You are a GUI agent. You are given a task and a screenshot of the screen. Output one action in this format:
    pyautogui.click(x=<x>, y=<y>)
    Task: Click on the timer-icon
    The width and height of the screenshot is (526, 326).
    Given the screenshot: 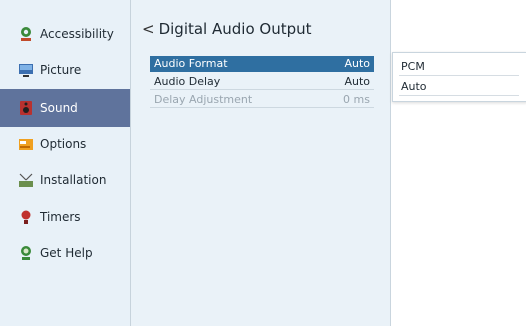 What is the action you would take?
    pyautogui.click(x=26, y=217)
    